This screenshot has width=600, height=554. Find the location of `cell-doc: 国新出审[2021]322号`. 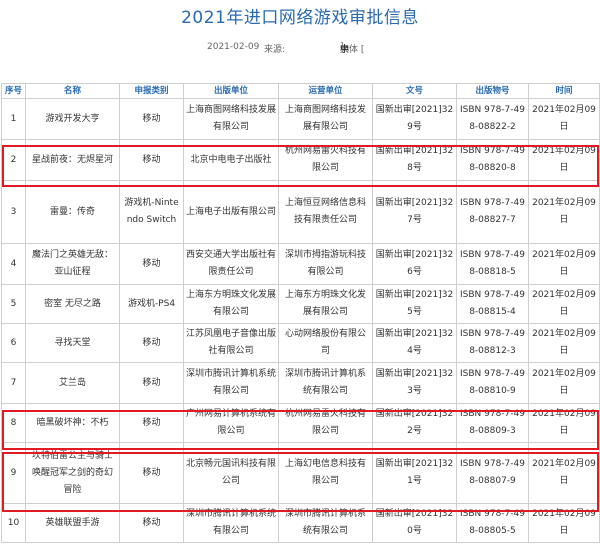

cell-doc: 国新出审[2021]322号 is located at coordinates (414, 423).